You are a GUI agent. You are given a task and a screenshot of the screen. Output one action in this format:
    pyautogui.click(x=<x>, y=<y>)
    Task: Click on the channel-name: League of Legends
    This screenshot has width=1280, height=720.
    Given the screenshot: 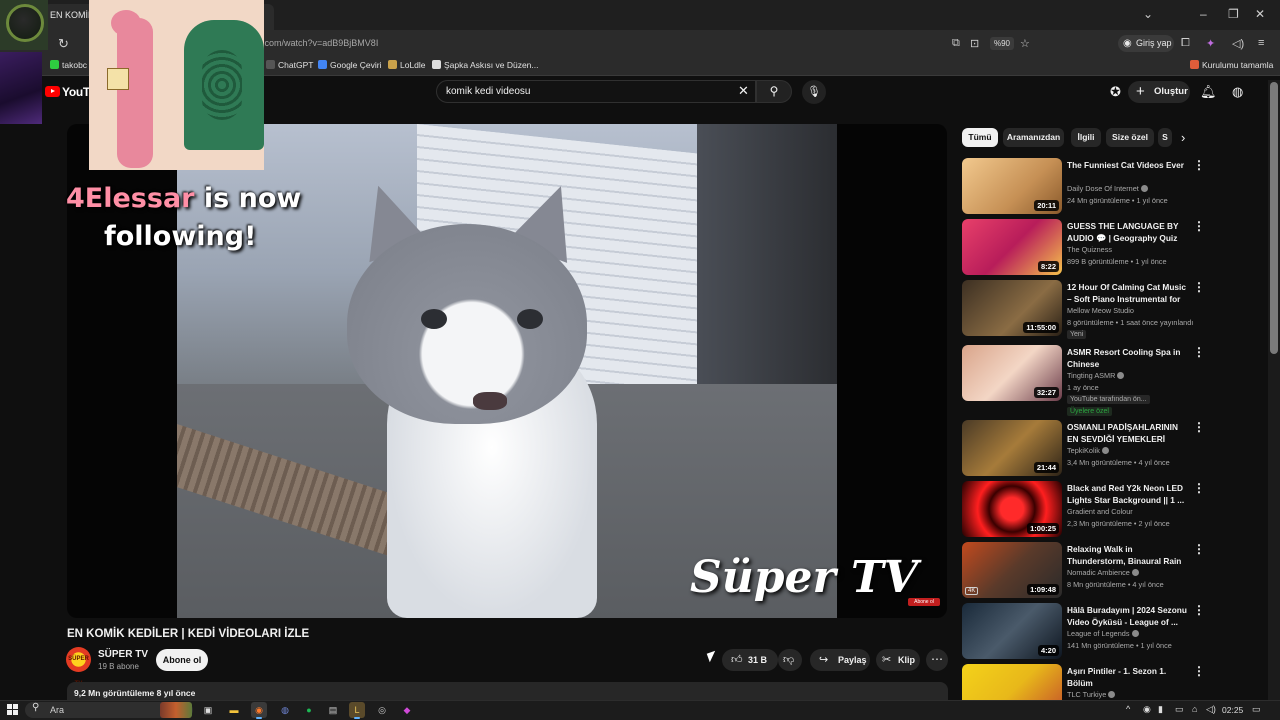 What is the action you would take?
    pyautogui.click(x=1103, y=633)
    